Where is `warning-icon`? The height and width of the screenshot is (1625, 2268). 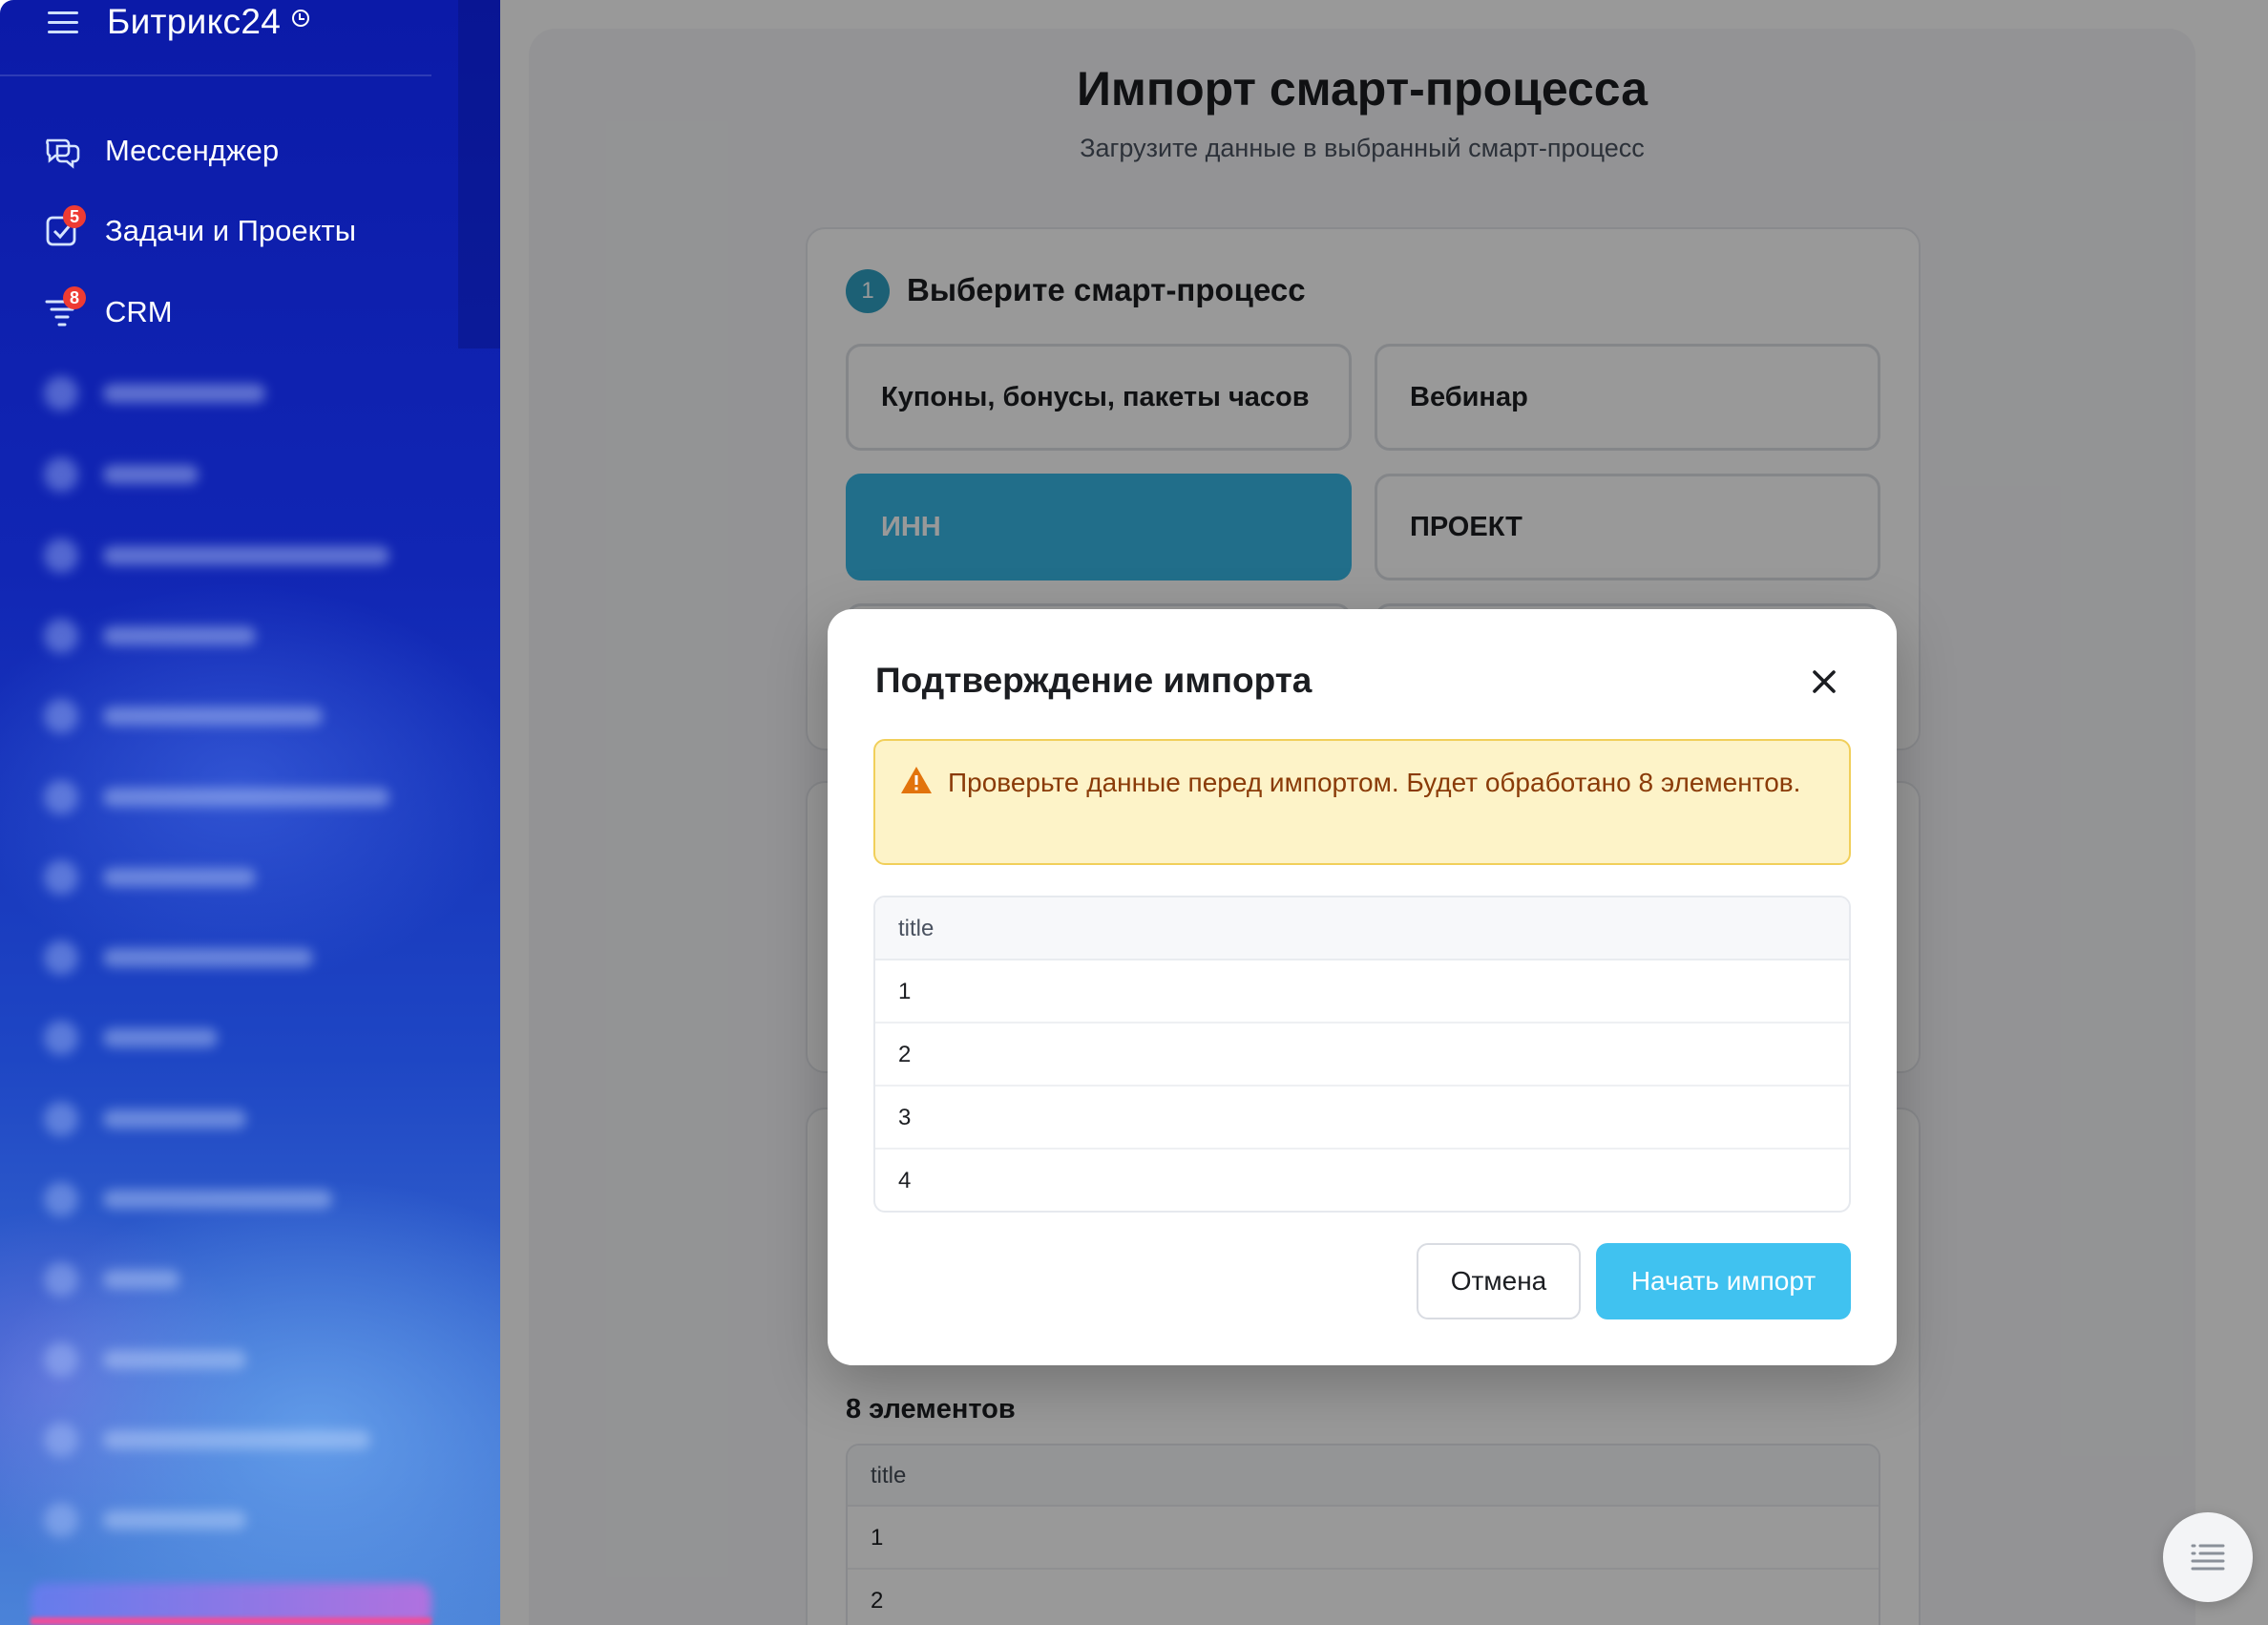
warning-icon is located at coordinates (917, 780).